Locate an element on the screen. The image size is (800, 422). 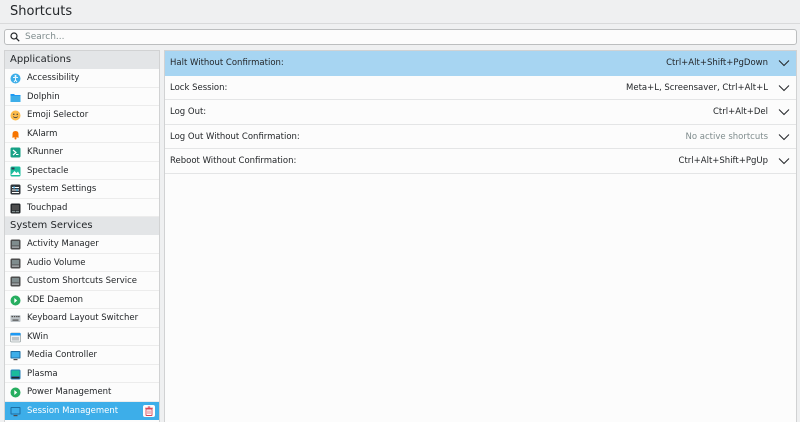
sidebar-item-label: Keyboard Layout Switcher is located at coordinates (83, 318).